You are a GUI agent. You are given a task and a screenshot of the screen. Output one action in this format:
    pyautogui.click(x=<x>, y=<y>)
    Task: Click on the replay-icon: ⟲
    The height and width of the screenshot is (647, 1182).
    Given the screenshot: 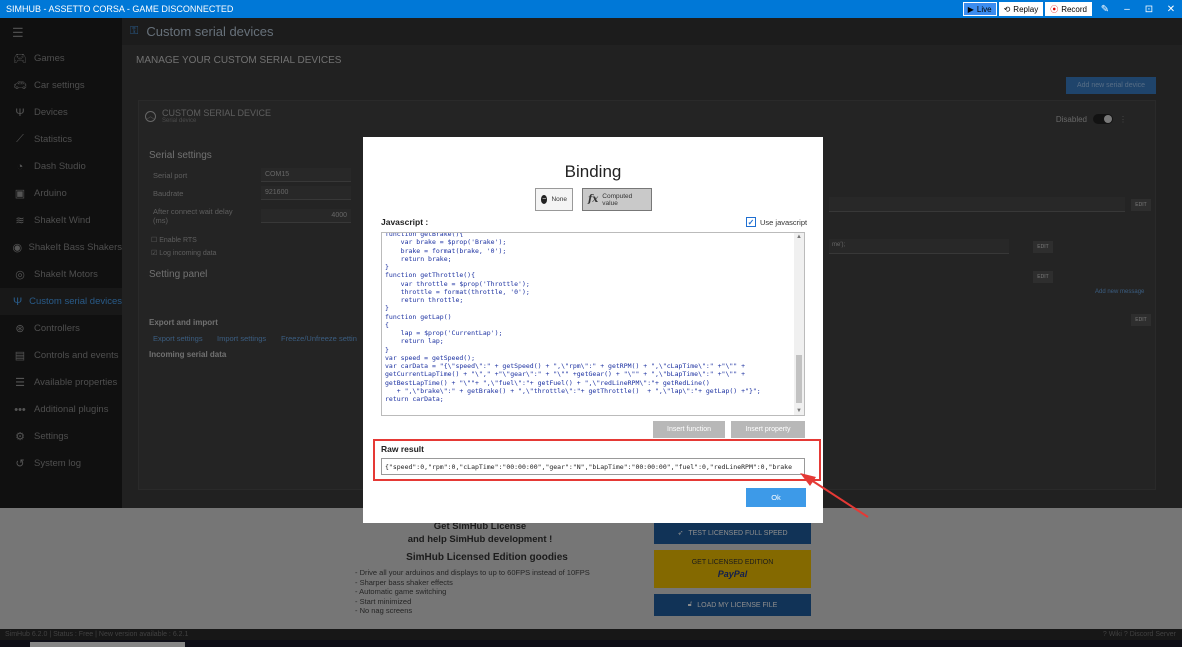 What is the action you would take?
    pyautogui.click(x=1007, y=9)
    